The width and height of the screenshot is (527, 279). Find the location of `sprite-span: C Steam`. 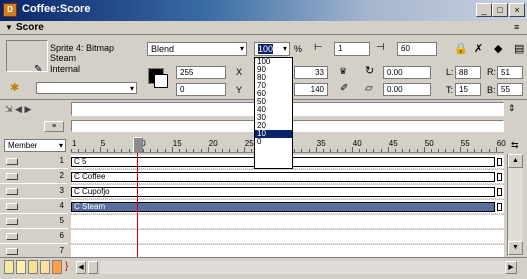

sprite-span: C Steam is located at coordinates (283, 207).